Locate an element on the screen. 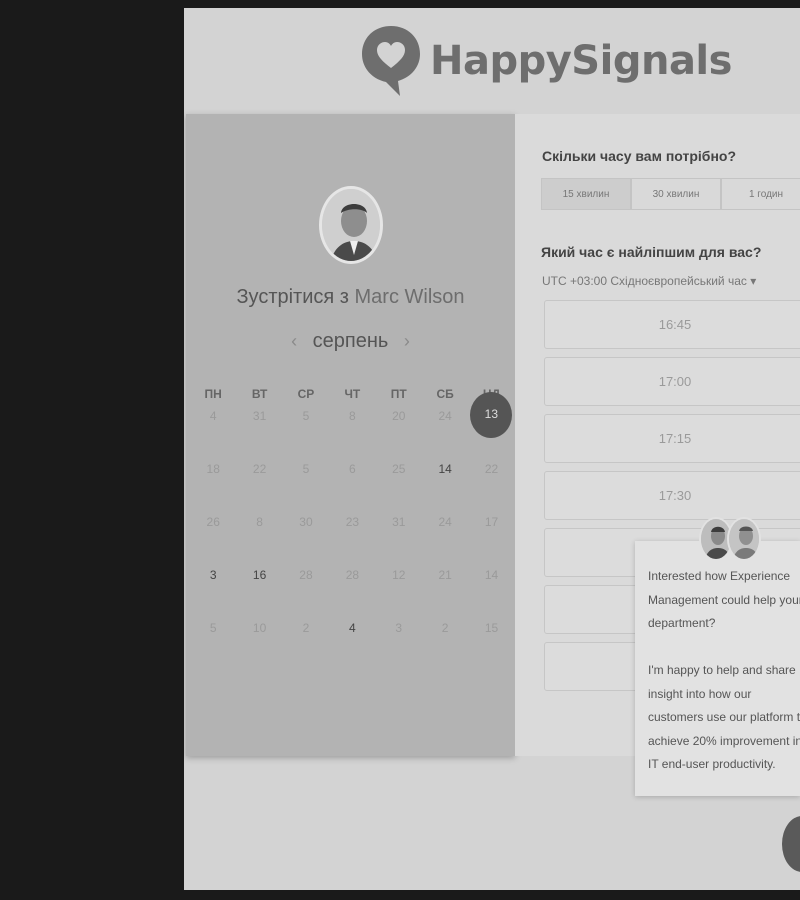 Image resolution: width=800 pixels, height=900 pixels. duration-selector: 15 хвилин 30 хвилин 1 годин is located at coordinates (670, 194).